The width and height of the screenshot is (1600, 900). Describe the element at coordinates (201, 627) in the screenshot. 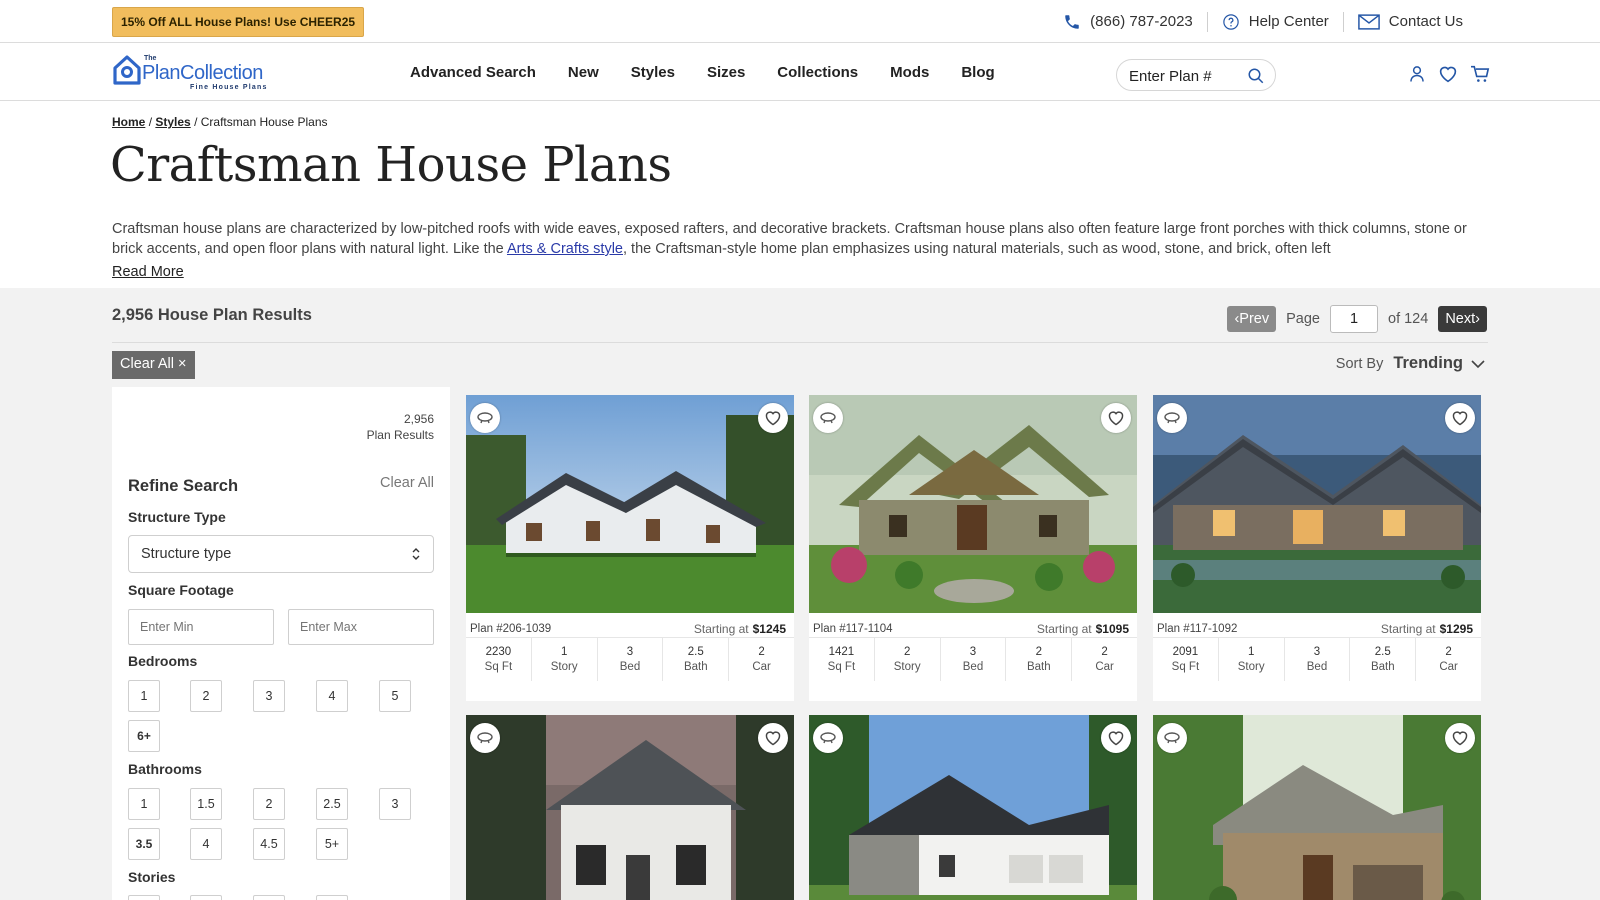

I see `sqft-min-input` at that location.